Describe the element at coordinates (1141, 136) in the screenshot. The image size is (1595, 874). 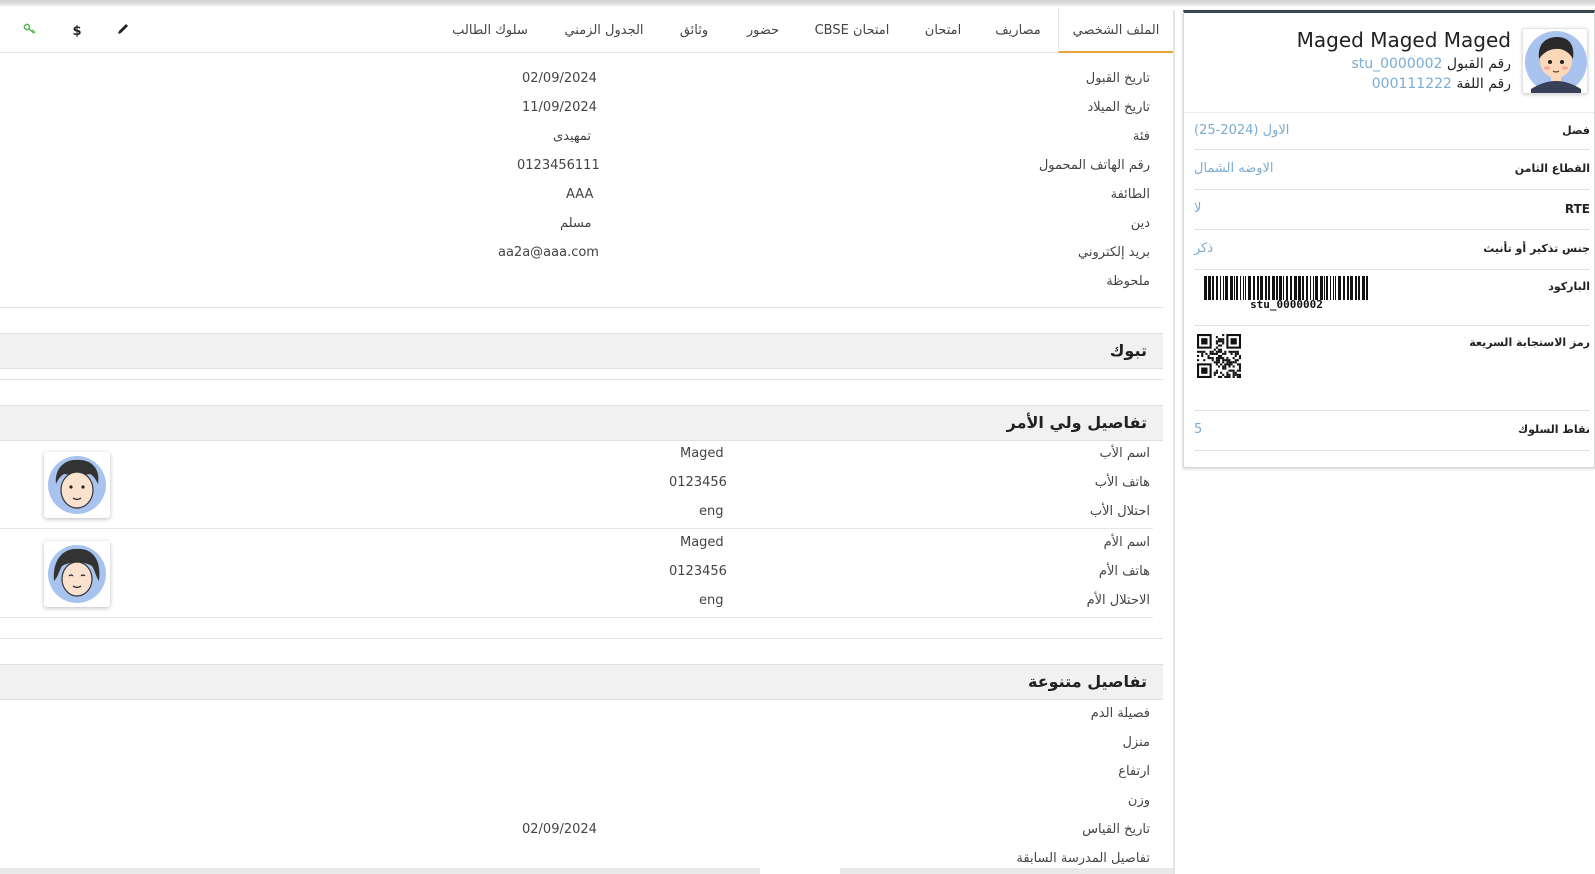
I see `row-label-category: فئة` at that location.